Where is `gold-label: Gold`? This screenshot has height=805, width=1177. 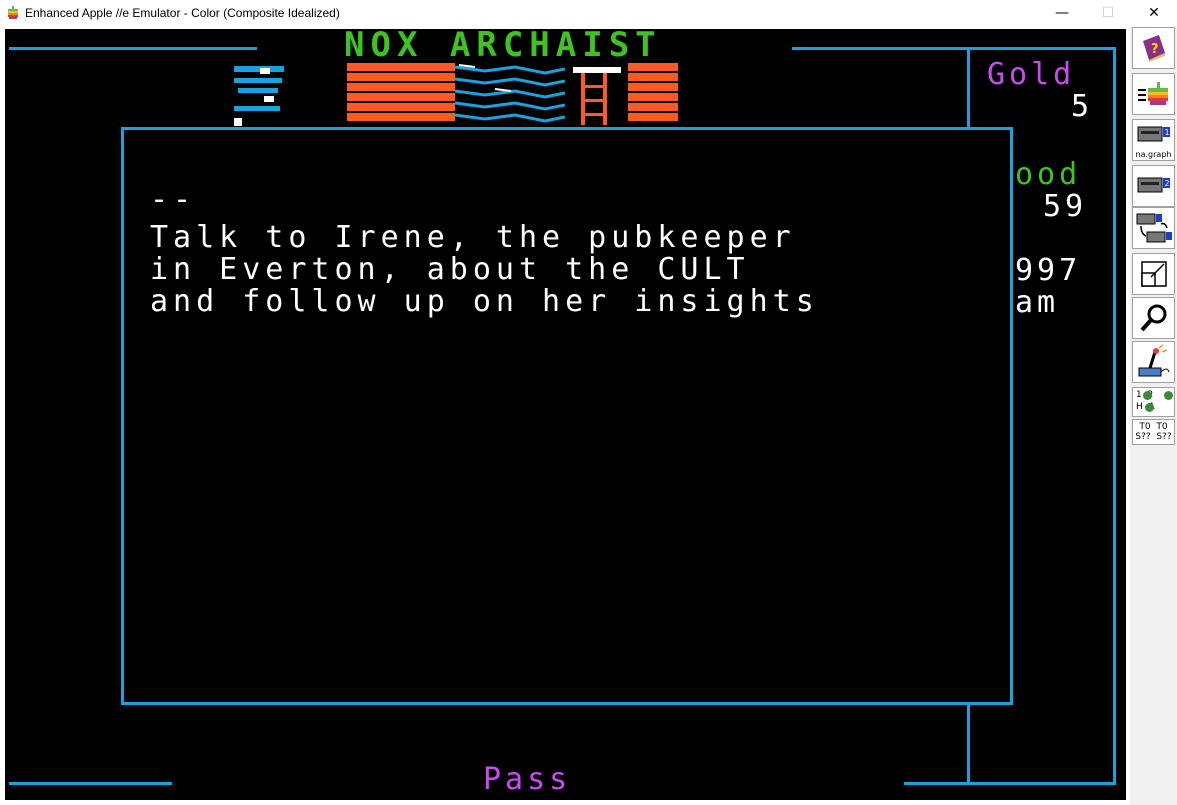 gold-label: Gold is located at coordinates (1031, 74).